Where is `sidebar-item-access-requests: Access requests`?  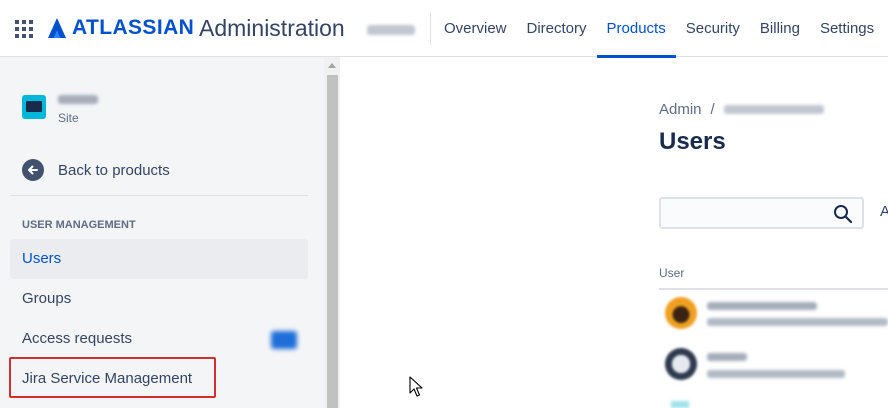
sidebar-item-access-requests: Access requests is located at coordinates (159, 339).